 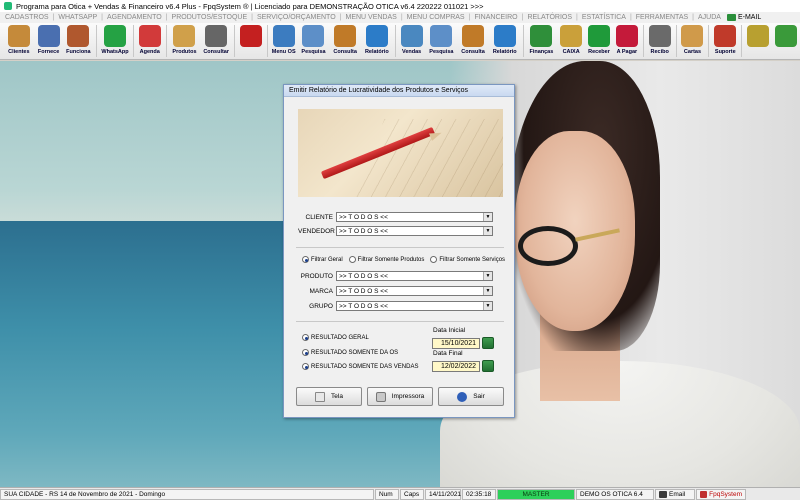 I want to click on toolbar-button-label: Suporte, so click(x=725, y=52).